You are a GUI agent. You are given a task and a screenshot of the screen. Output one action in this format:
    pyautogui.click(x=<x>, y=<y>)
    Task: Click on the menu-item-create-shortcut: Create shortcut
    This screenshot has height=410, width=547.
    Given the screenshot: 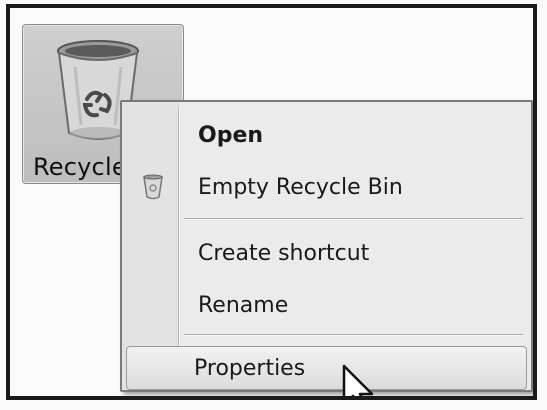 What is the action you would take?
    pyautogui.click(x=326, y=253)
    